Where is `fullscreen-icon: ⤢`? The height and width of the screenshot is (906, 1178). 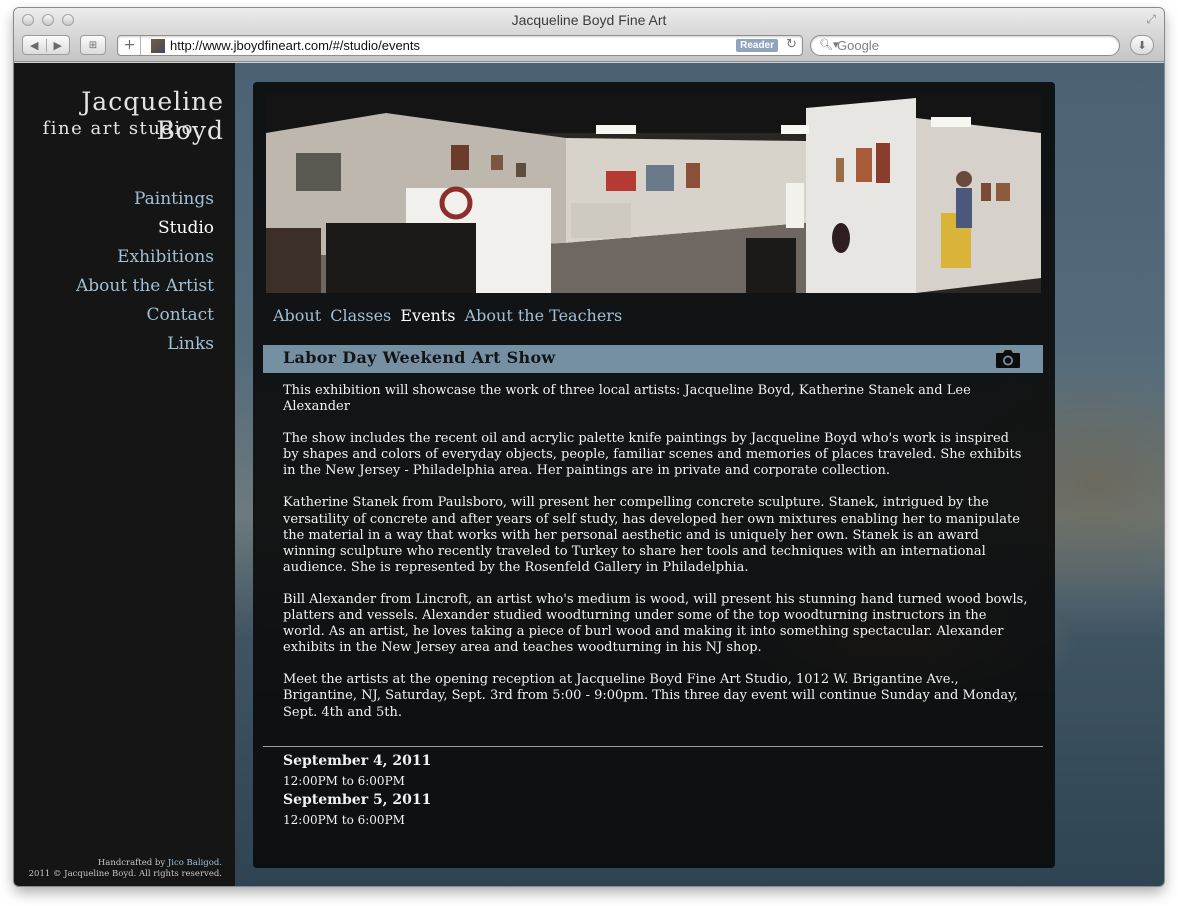
fullscreen-icon: ⤢ is located at coordinates (1151, 19).